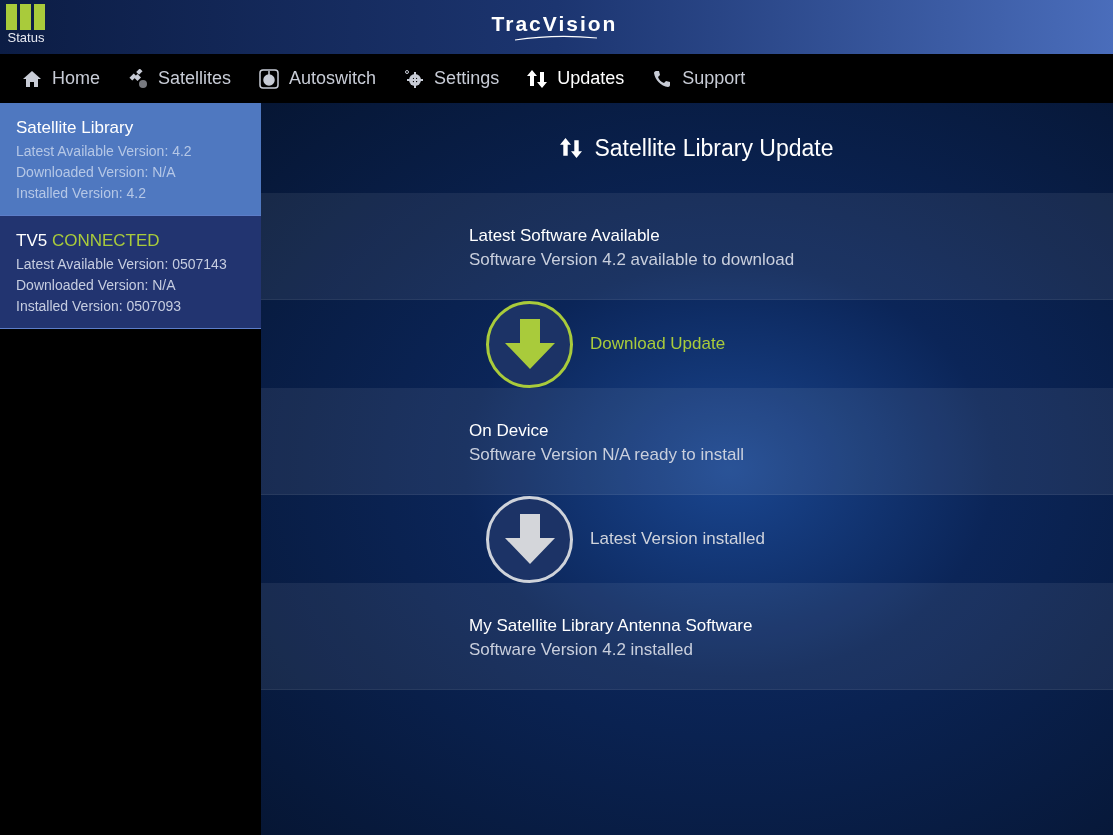  I want to click on dial-icon, so click(269, 78).